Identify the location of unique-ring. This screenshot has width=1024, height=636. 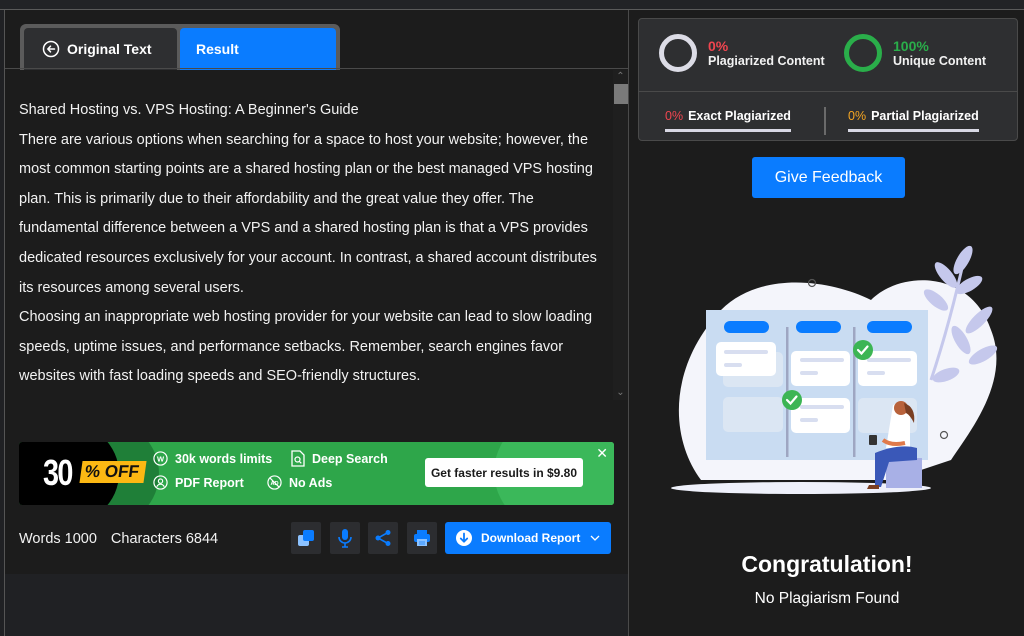
(863, 53).